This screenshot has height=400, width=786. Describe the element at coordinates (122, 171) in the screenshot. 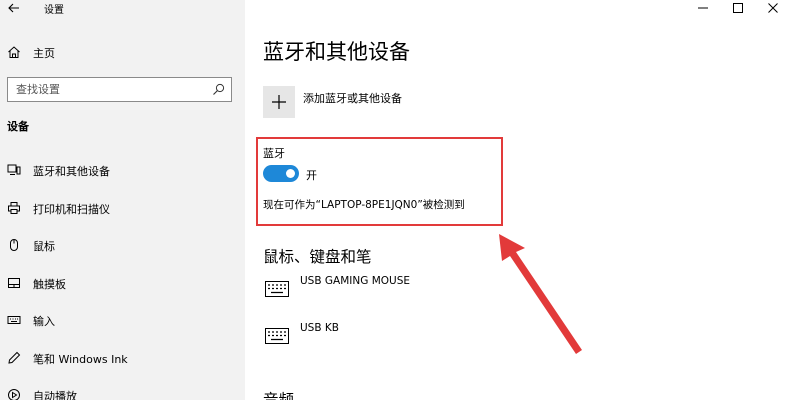

I see `sidebar-item-bluetooth: 蓝牙和其他设备` at that location.